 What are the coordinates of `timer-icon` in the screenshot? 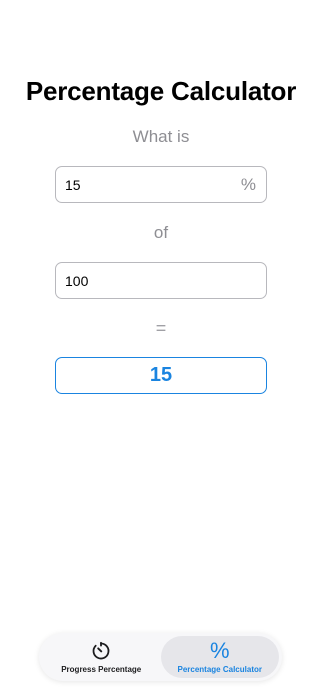 It's located at (101, 651).